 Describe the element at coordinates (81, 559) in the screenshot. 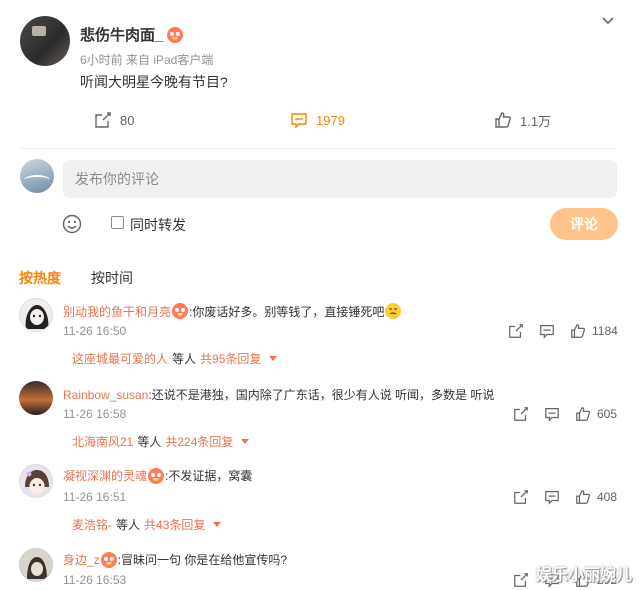

I see `comment-user: 身边_z` at that location.